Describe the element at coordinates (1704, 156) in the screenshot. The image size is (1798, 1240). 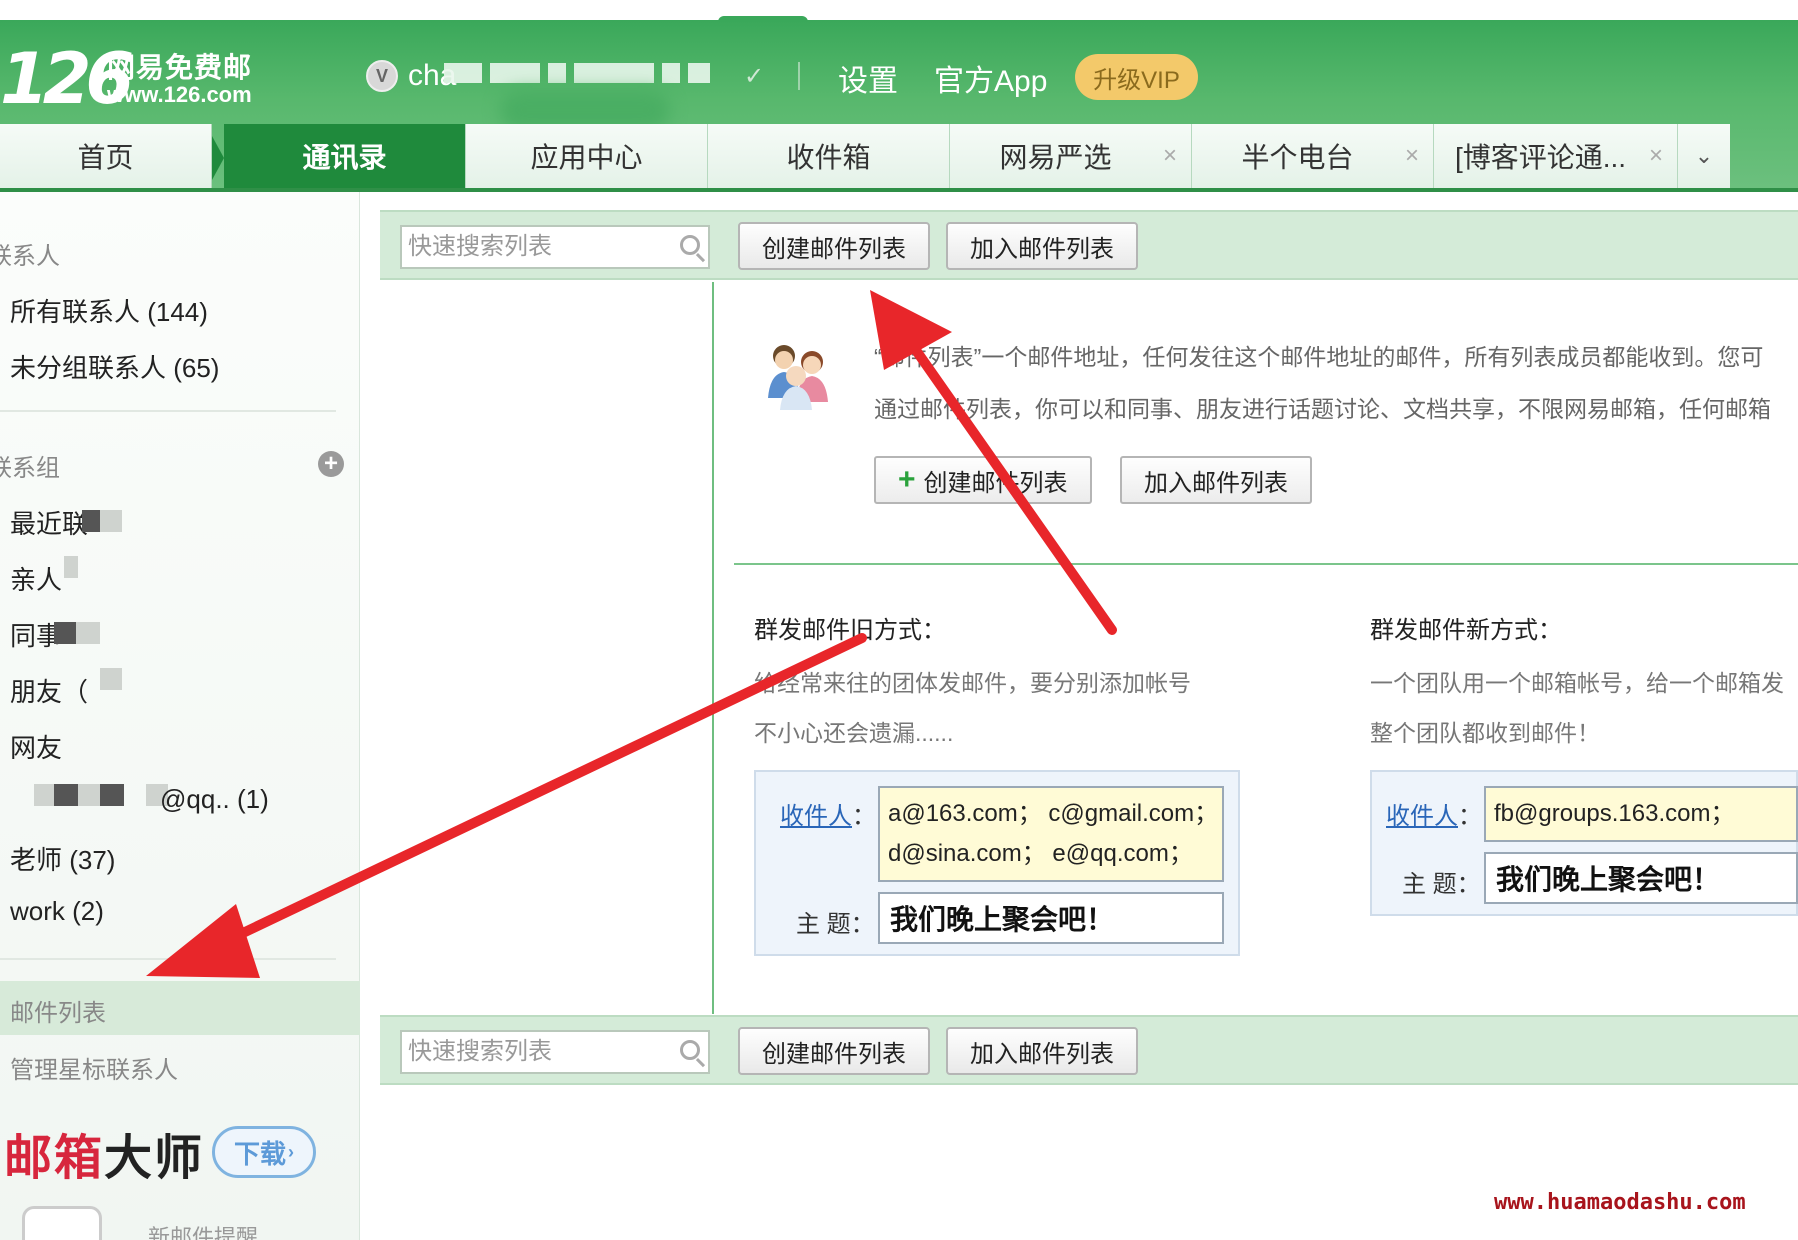
I see `tabs-more-chevron-icon: ⌄` at that location.